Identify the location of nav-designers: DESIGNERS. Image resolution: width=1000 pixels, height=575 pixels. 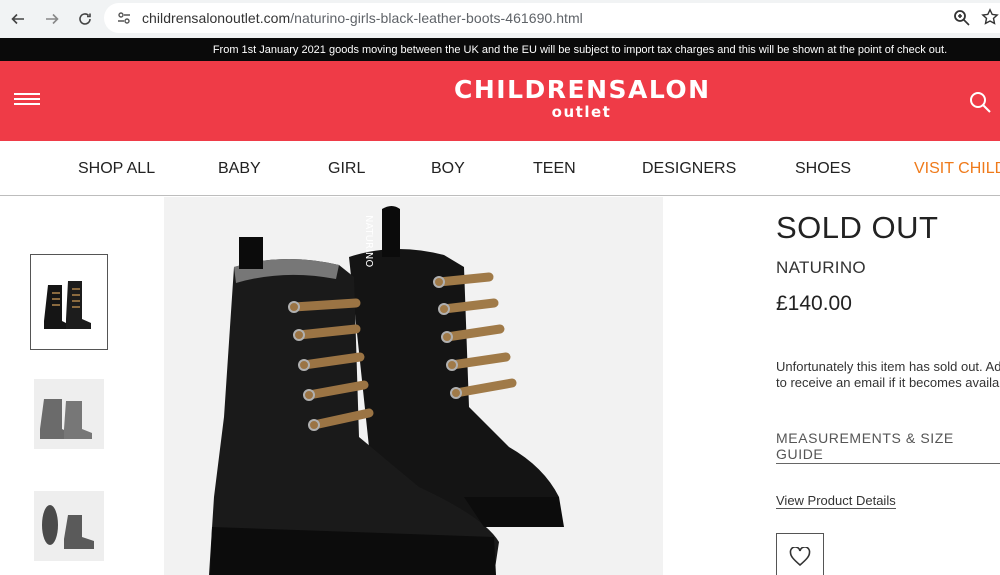
(689, 169).